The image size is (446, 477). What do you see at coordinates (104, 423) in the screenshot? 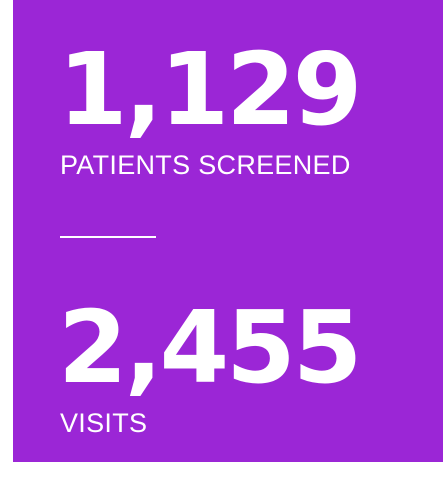
I see `visits-label: VISITS` at bounding box center [104, 423].